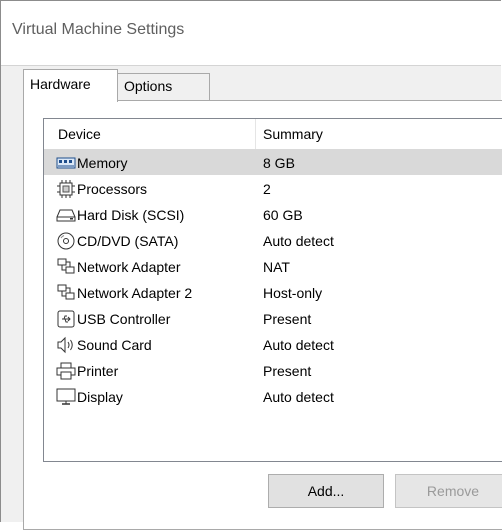  Describe the element at coordinates (66, 189) in the screenshot. I see `processor-icon` at that location.